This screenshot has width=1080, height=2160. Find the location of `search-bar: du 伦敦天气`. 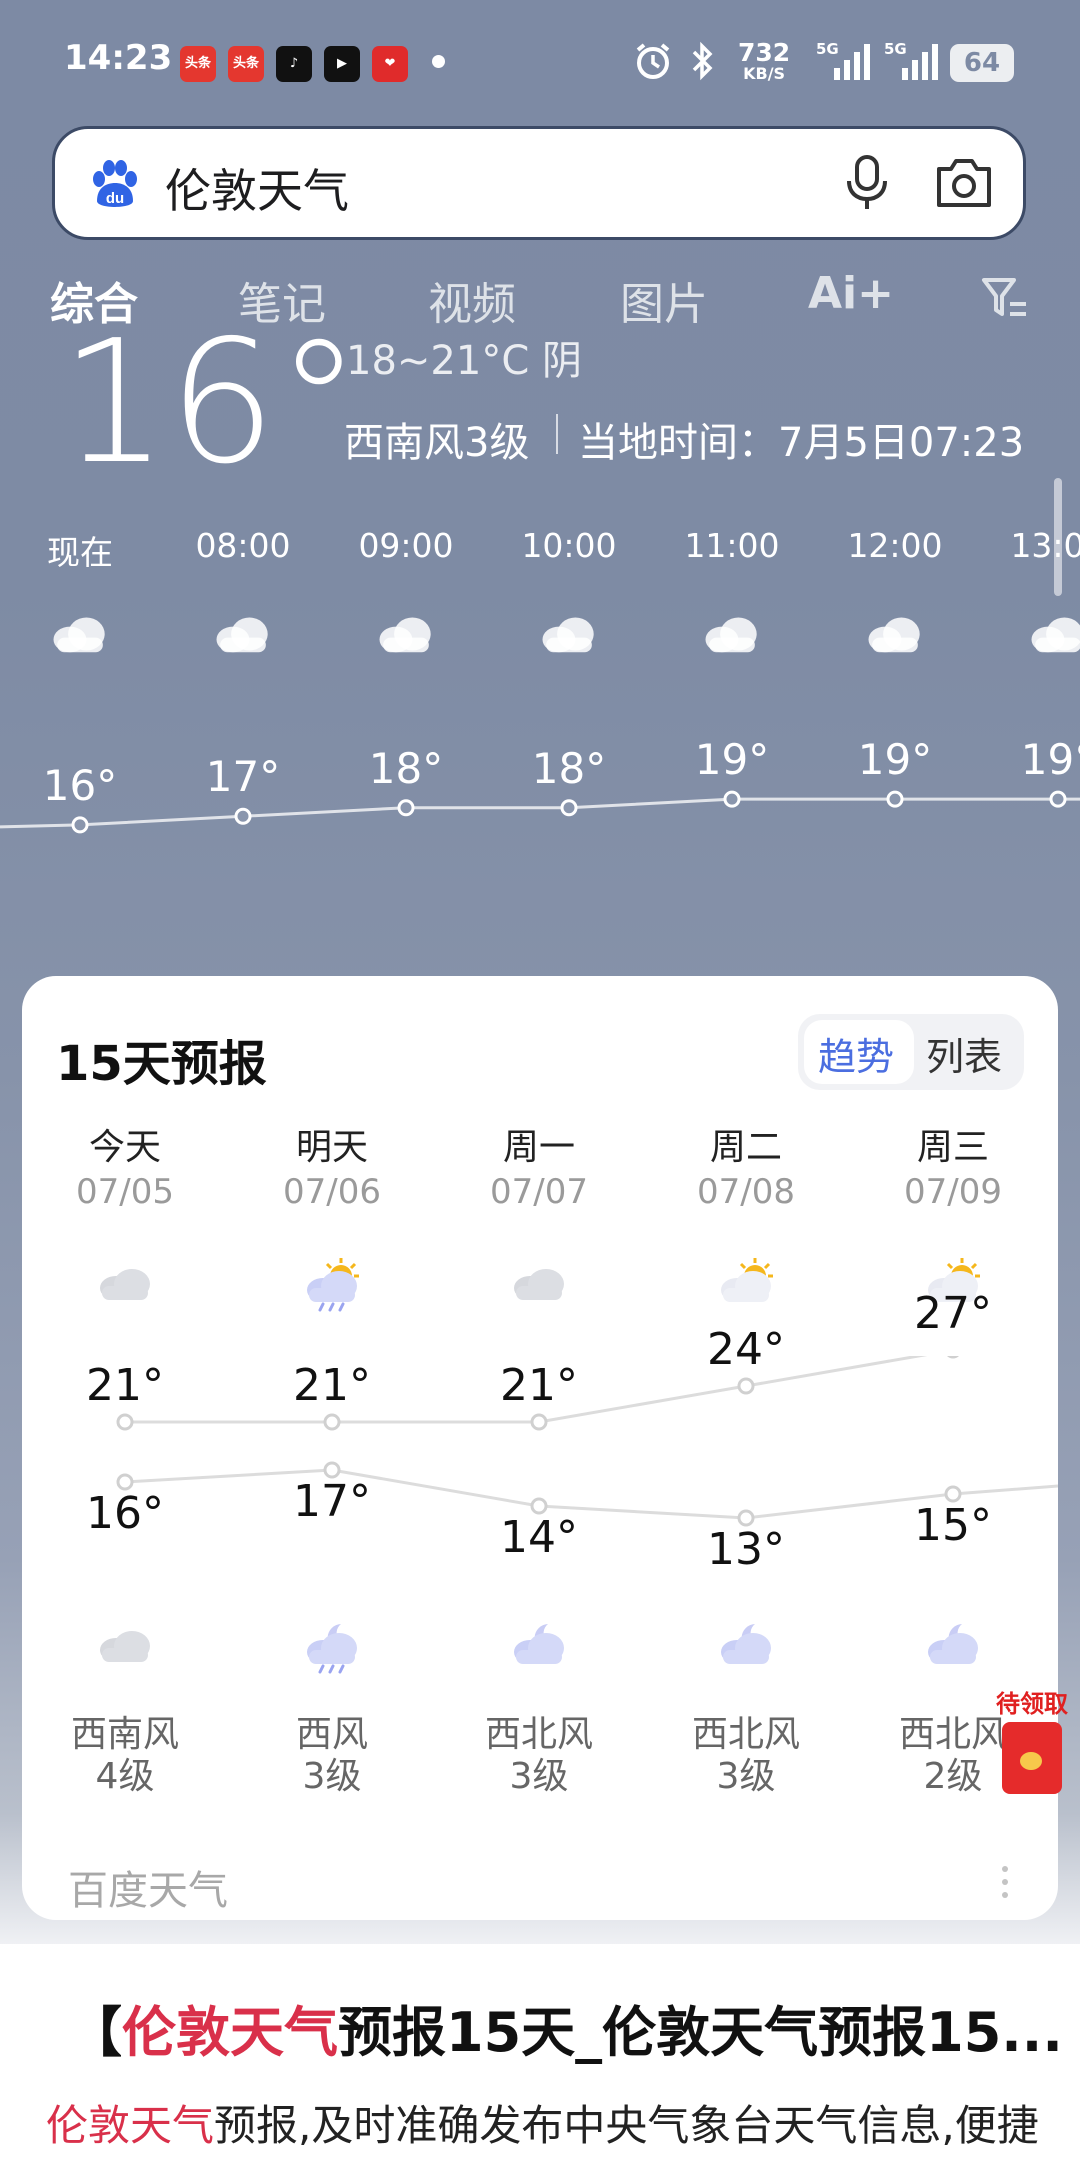

search-bar: du 伦敦天气 is located at coordinates (539, 183).